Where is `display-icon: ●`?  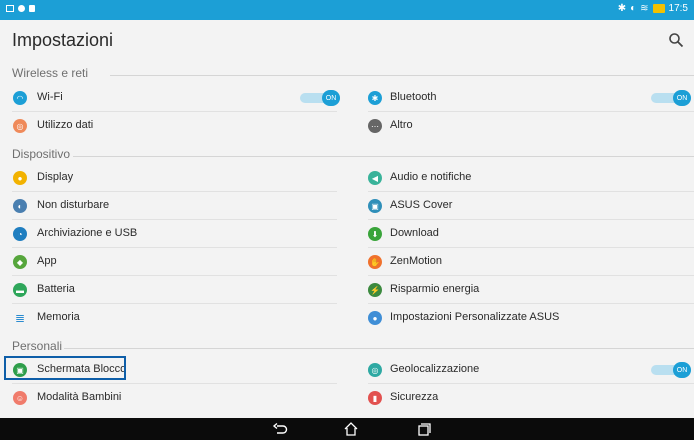 display-icon: ● is located at coordinates (20, 178).